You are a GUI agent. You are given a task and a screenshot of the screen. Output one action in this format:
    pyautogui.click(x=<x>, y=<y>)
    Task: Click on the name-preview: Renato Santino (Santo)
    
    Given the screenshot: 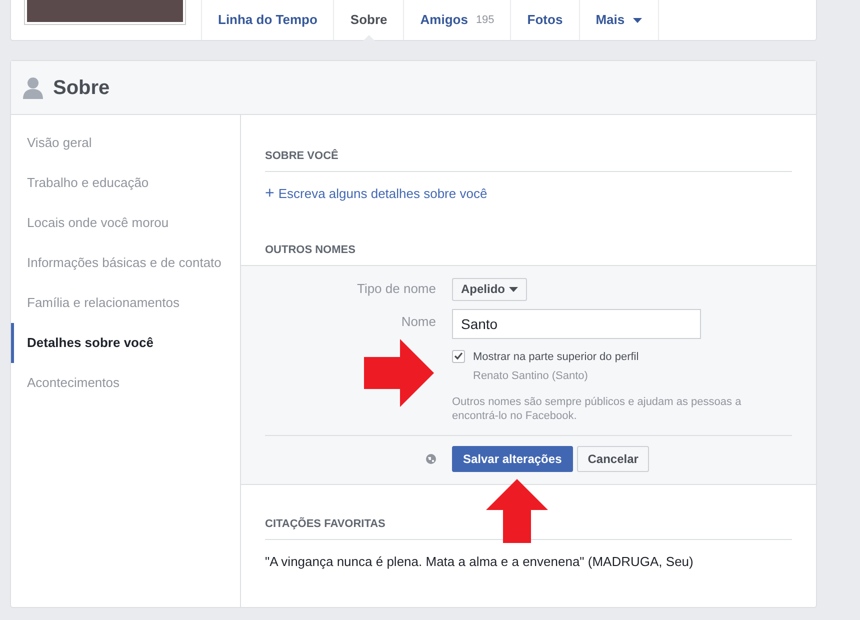 What is the action you would take?
    pyautogui.click(x=531, y=376)
    